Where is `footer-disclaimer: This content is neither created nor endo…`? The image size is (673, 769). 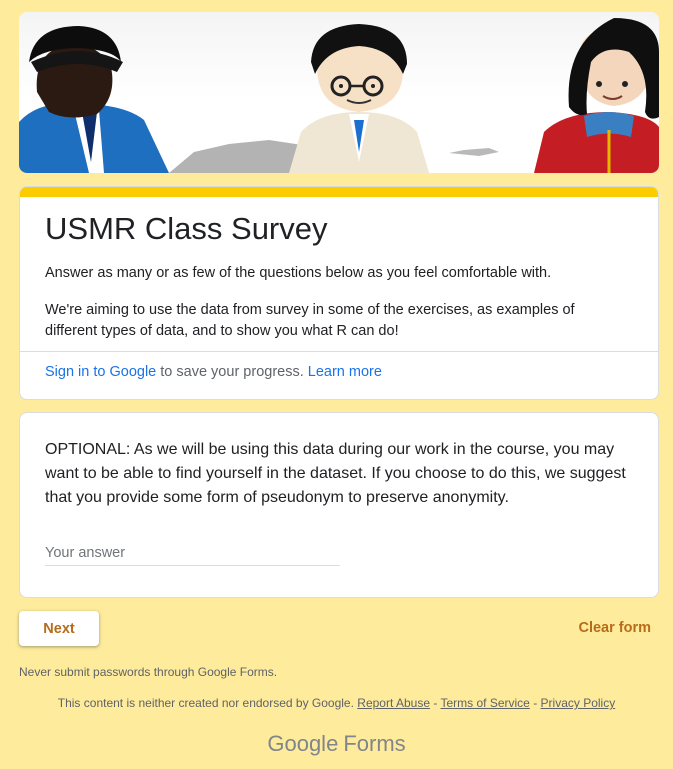 footer-disclaimer: This content is neither created nor endo… is located at coordinates (336, 703).